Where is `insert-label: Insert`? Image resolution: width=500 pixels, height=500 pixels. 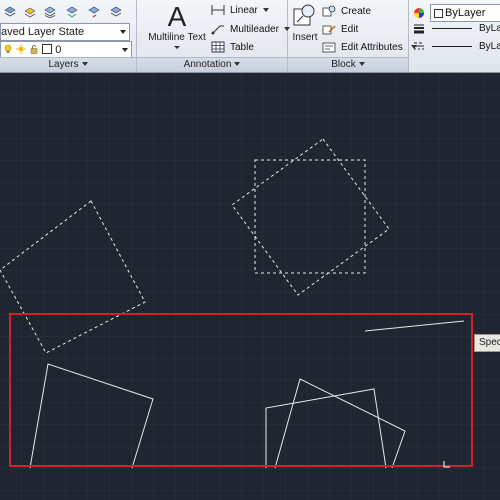 insert-label: Insert is located at coordinates (305, 37).